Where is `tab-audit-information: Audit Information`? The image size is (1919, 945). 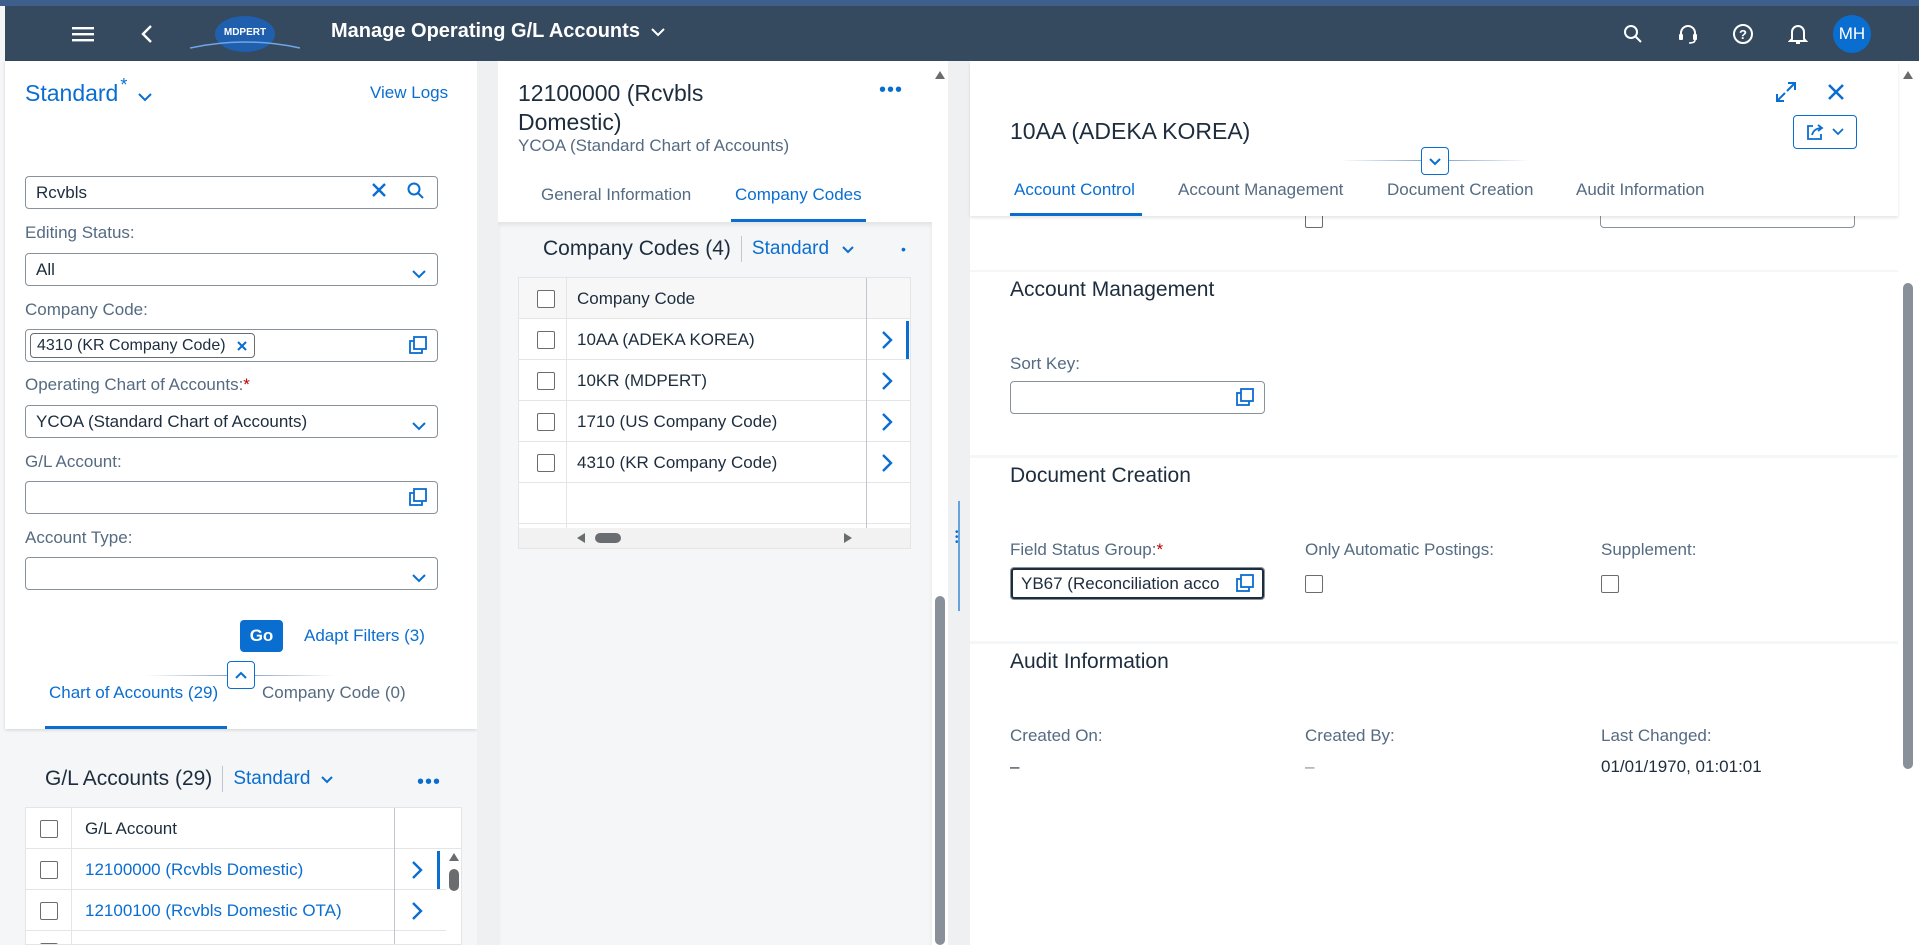
tab-audit-information: Audit Information is located at coordinates (1640, 190).